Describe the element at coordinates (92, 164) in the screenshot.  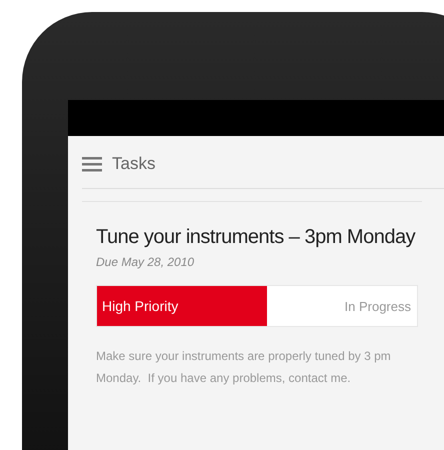
I see `menu-icon` at that location.